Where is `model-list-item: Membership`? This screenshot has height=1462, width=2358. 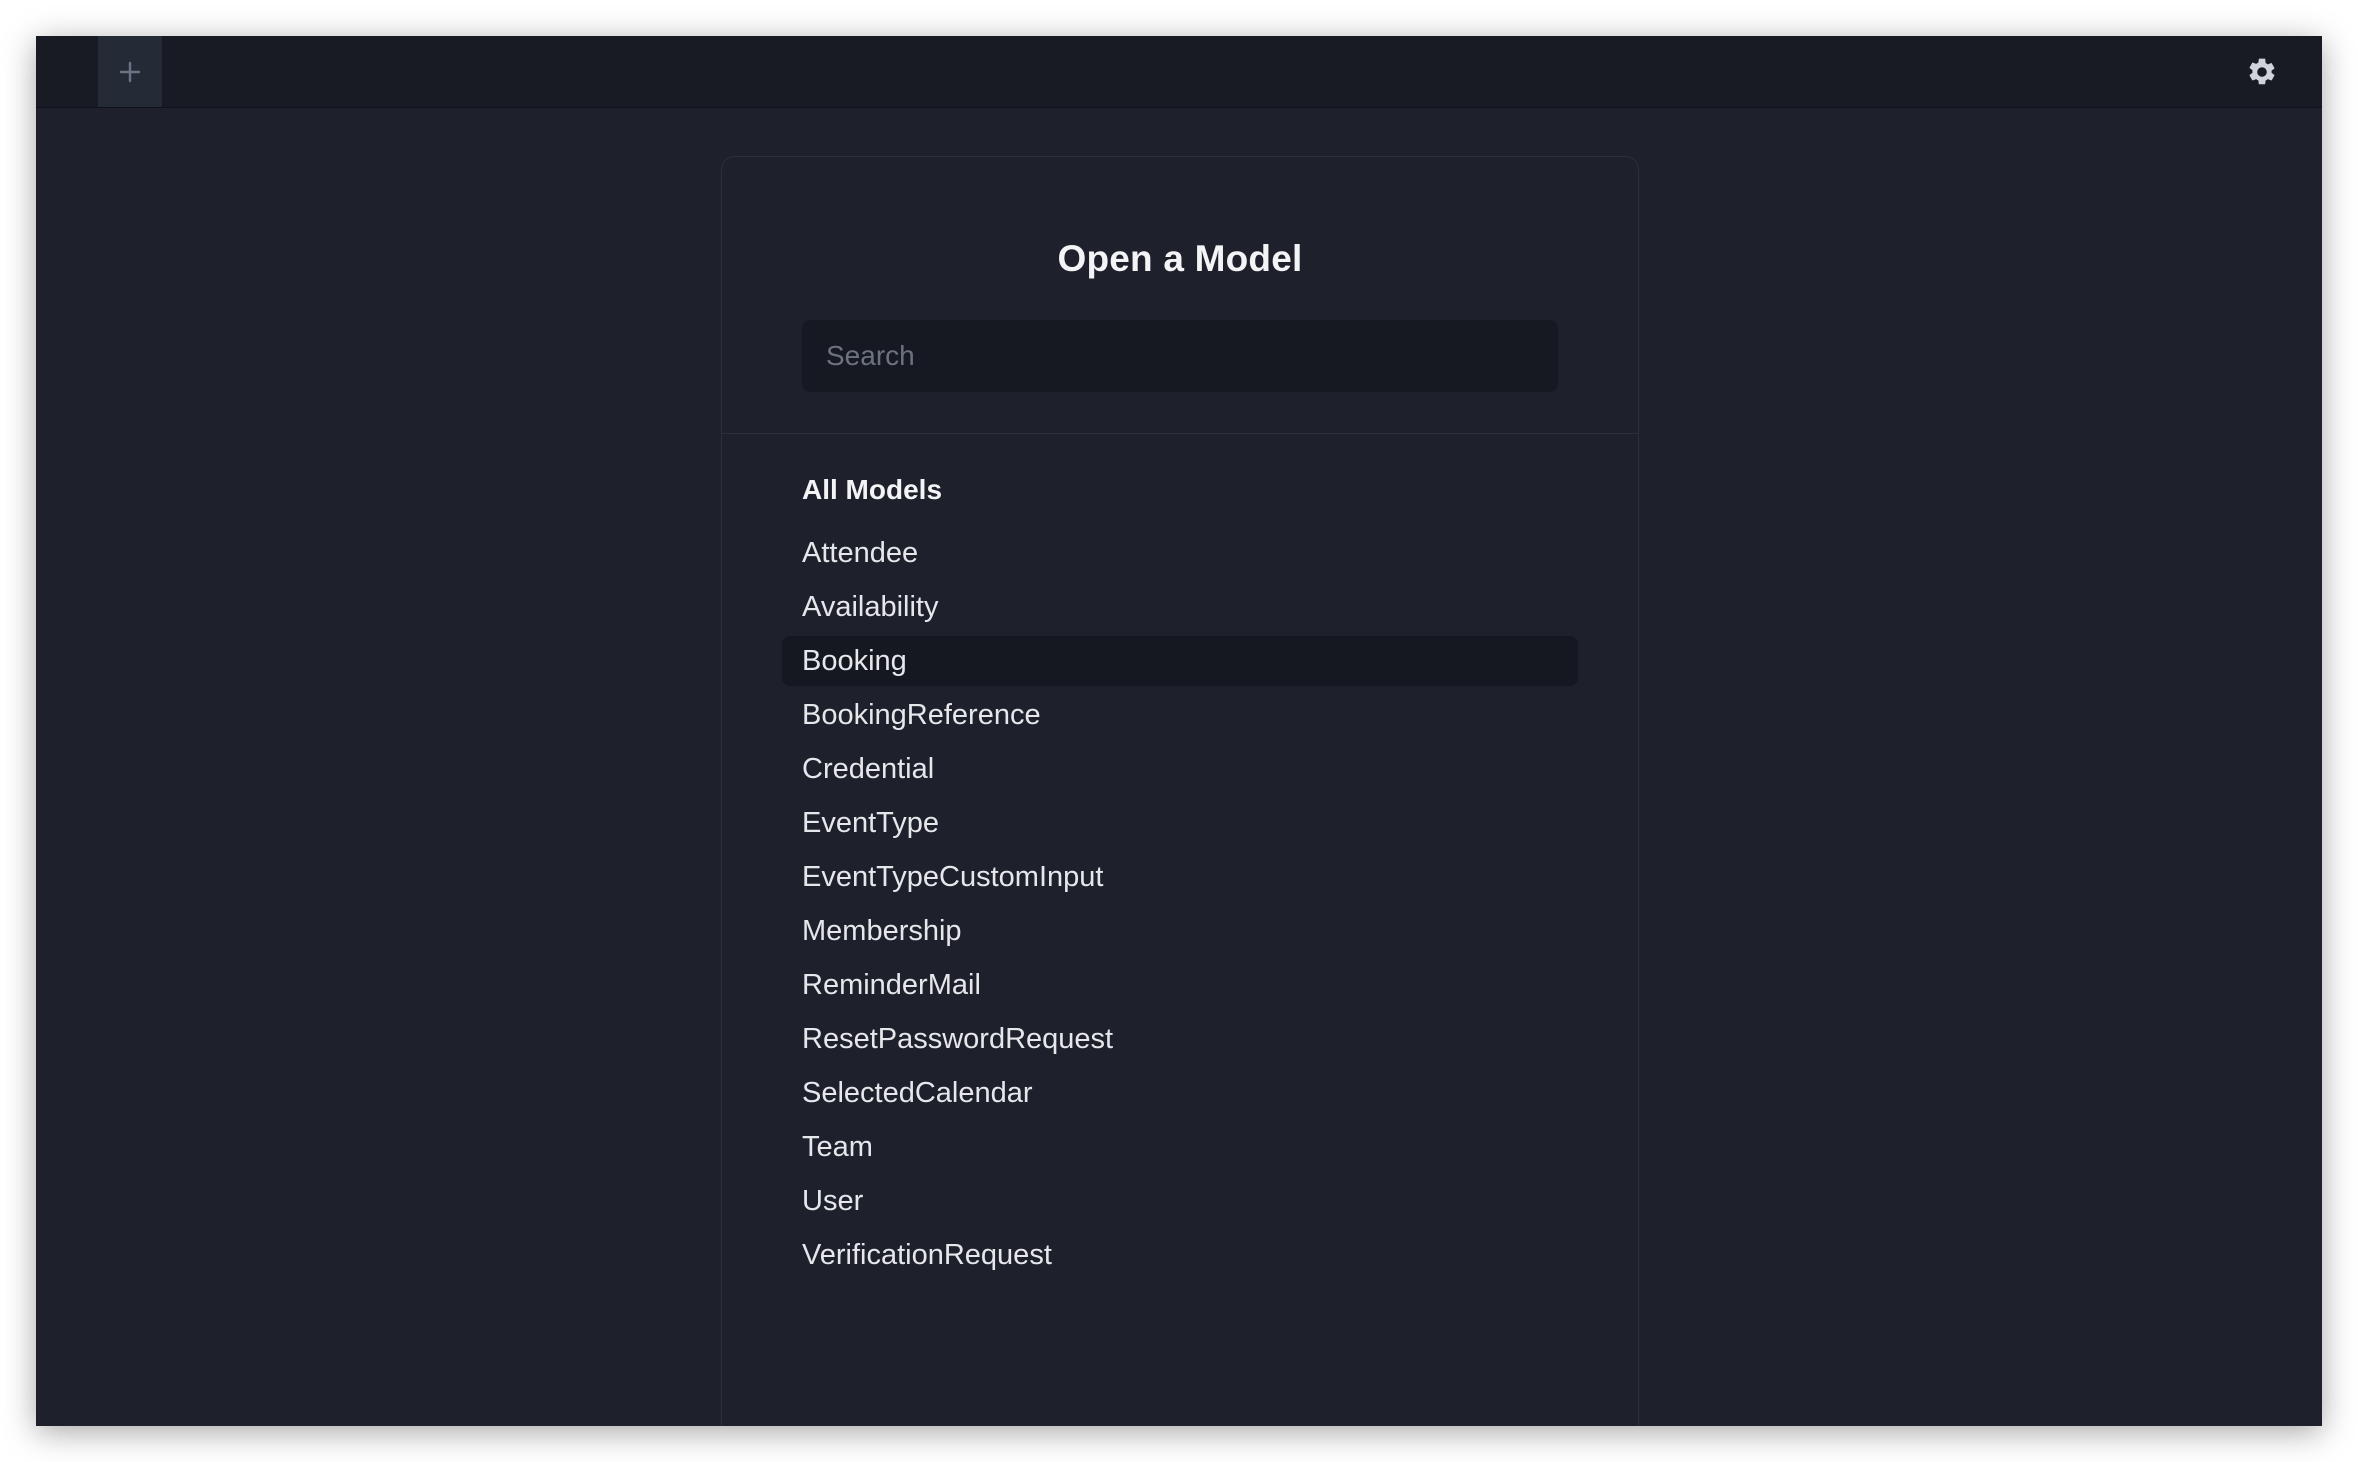 model-list-item: Membership is located at coordinates (1180, 931).